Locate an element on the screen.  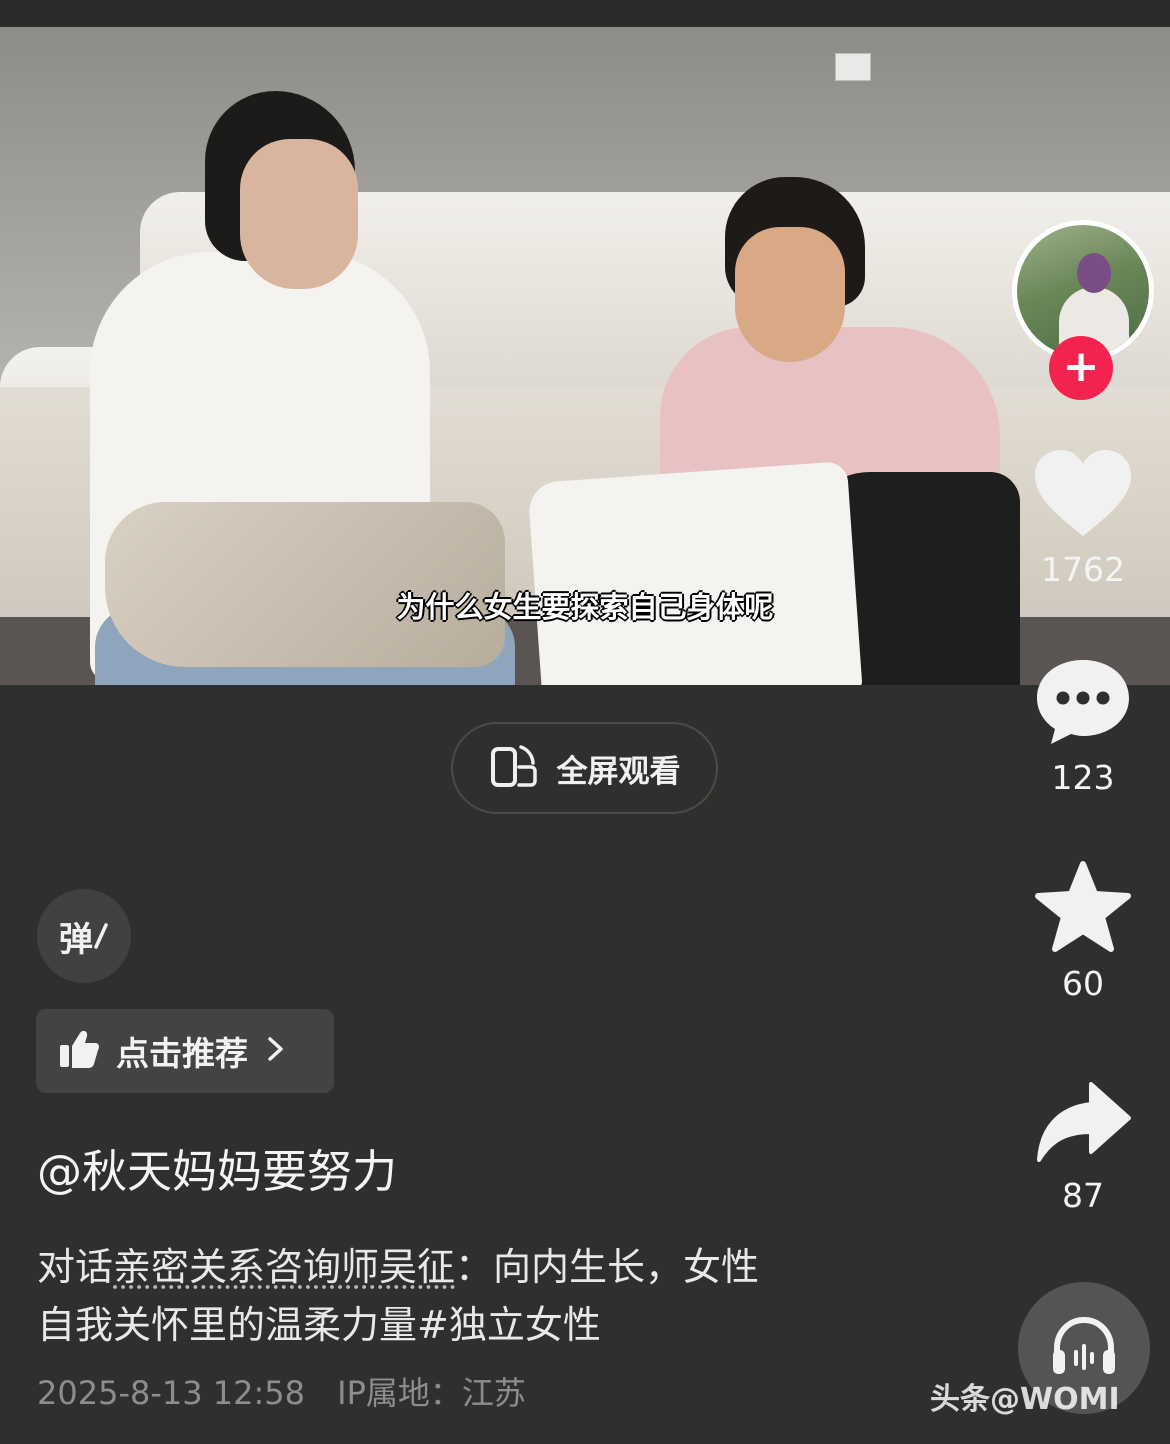
plus-icon: + is located at coordinates (1081, 366).